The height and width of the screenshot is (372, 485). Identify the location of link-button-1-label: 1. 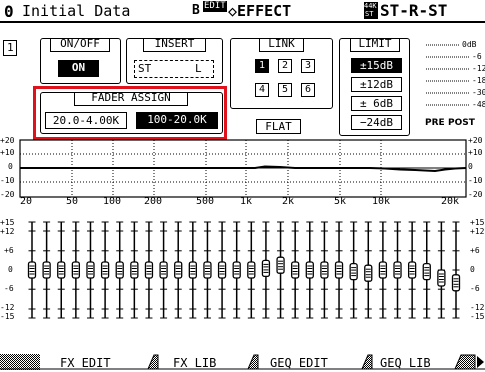
(262, 65).